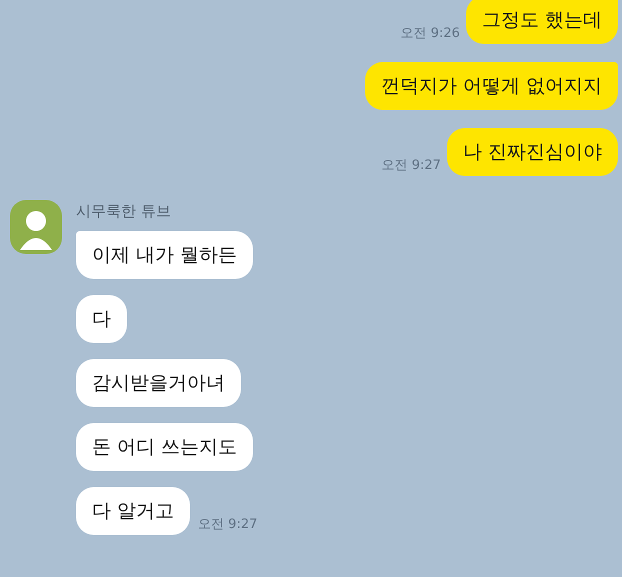 The height and width of the screenshot is (577, 622). Describe the element at coordinates (123, 211) in the screenshot. I see `sender-name: 시무룩한 튜브` at that location.